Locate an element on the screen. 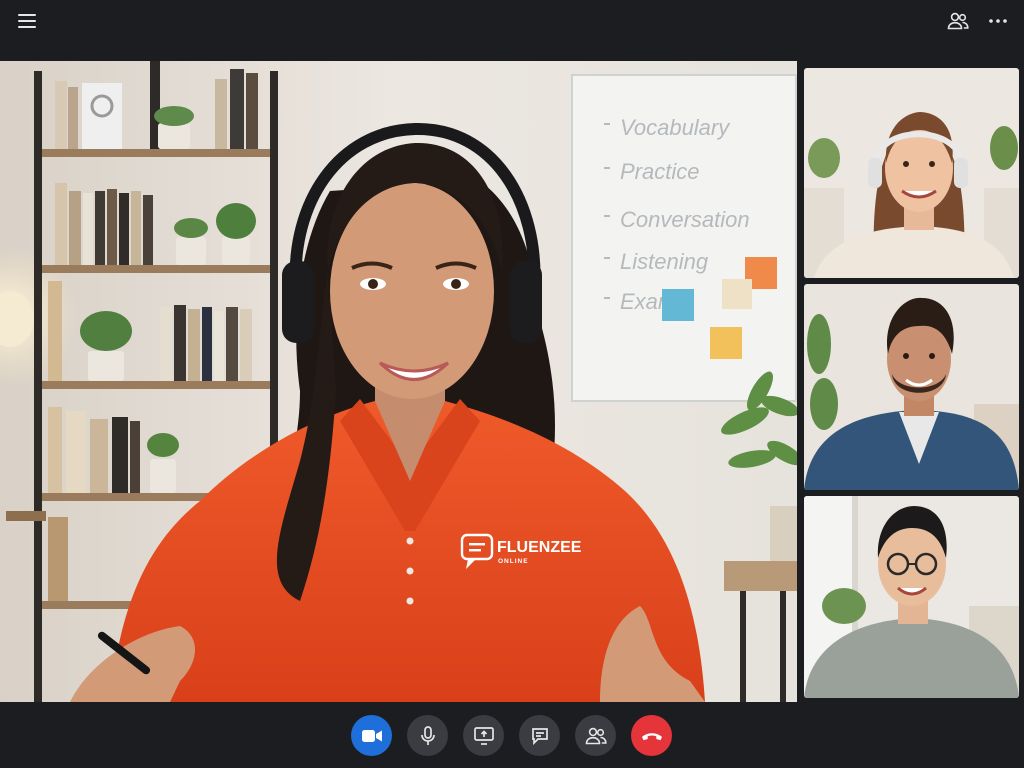 The image size is (1024, 768). whiteboard-line-2: Practice is located at coordinates (659, 171).